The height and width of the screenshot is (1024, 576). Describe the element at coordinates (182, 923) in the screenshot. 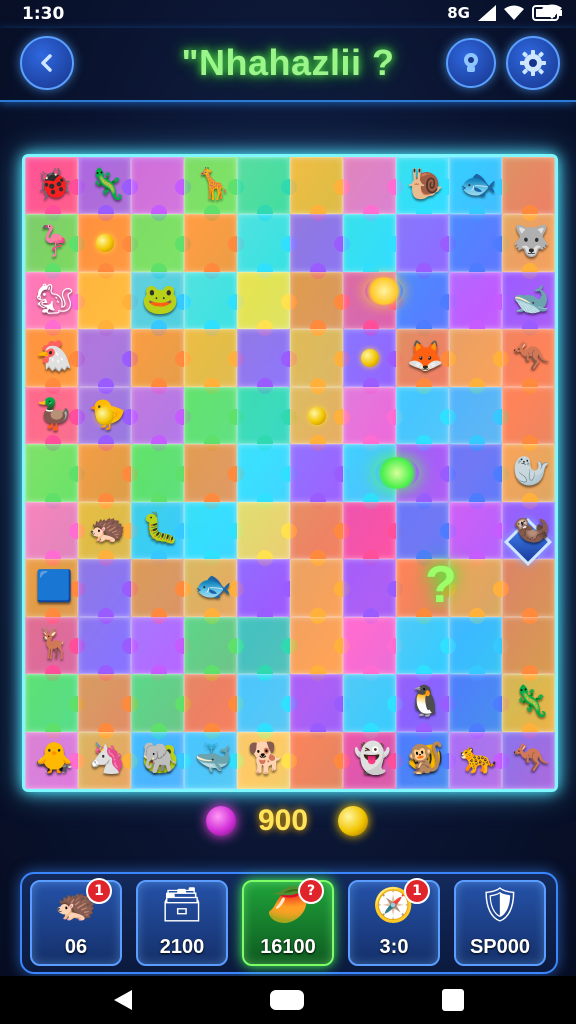

I see `powerup-box-button: 🗃 2100` at that location.